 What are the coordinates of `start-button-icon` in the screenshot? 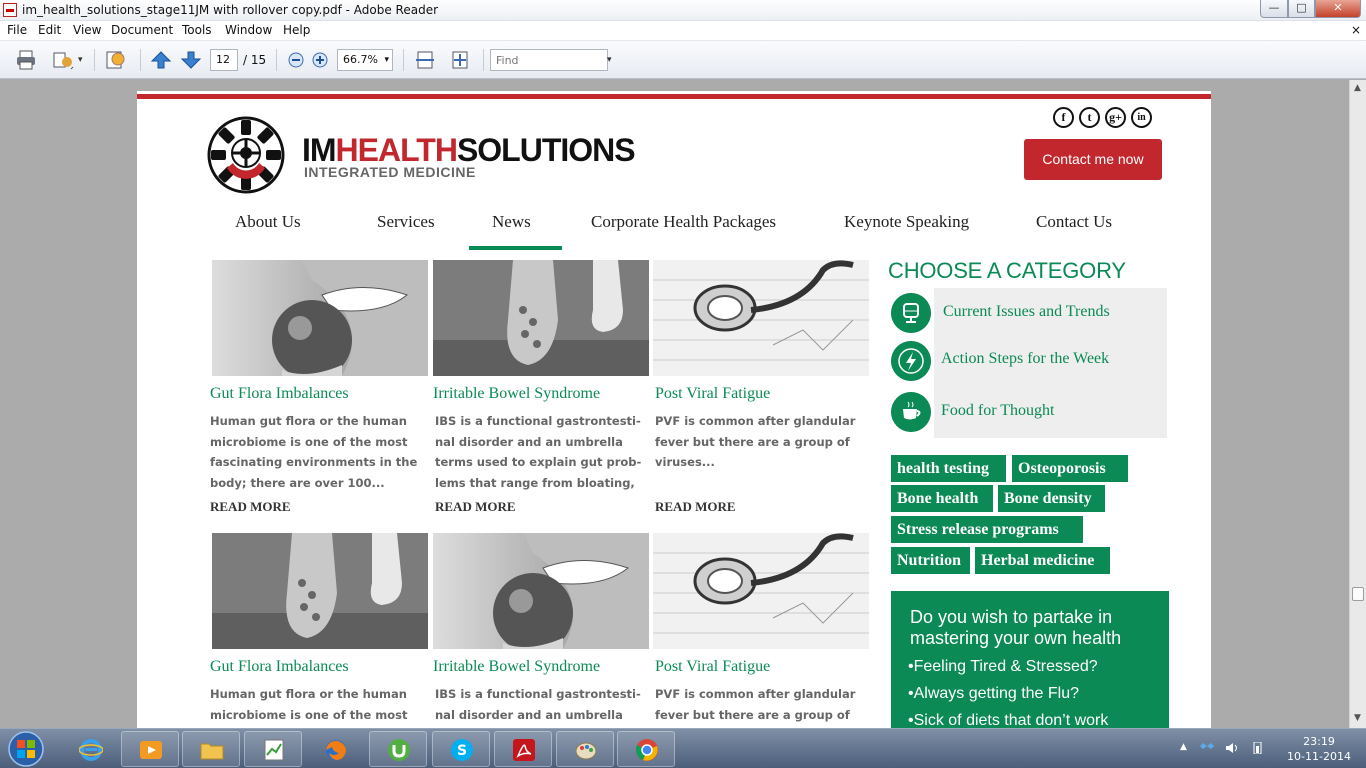 It's located at (26, 749).